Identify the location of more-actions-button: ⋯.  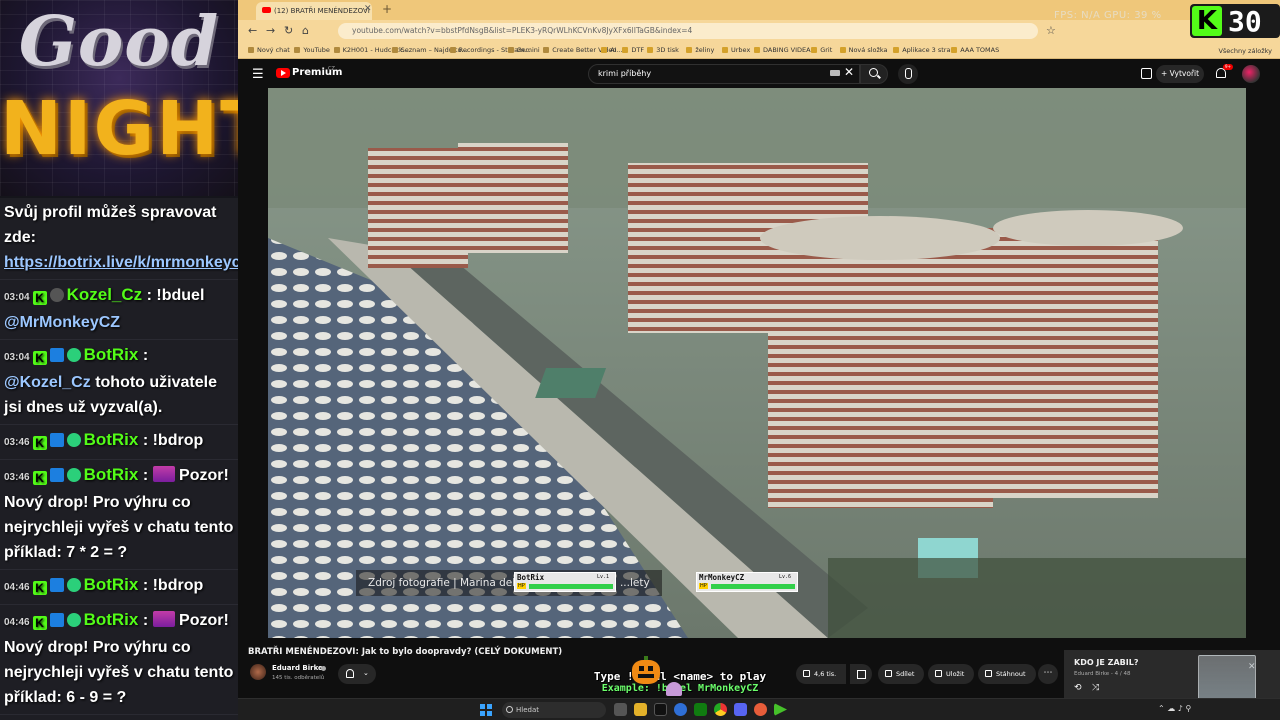
(1048, 674).